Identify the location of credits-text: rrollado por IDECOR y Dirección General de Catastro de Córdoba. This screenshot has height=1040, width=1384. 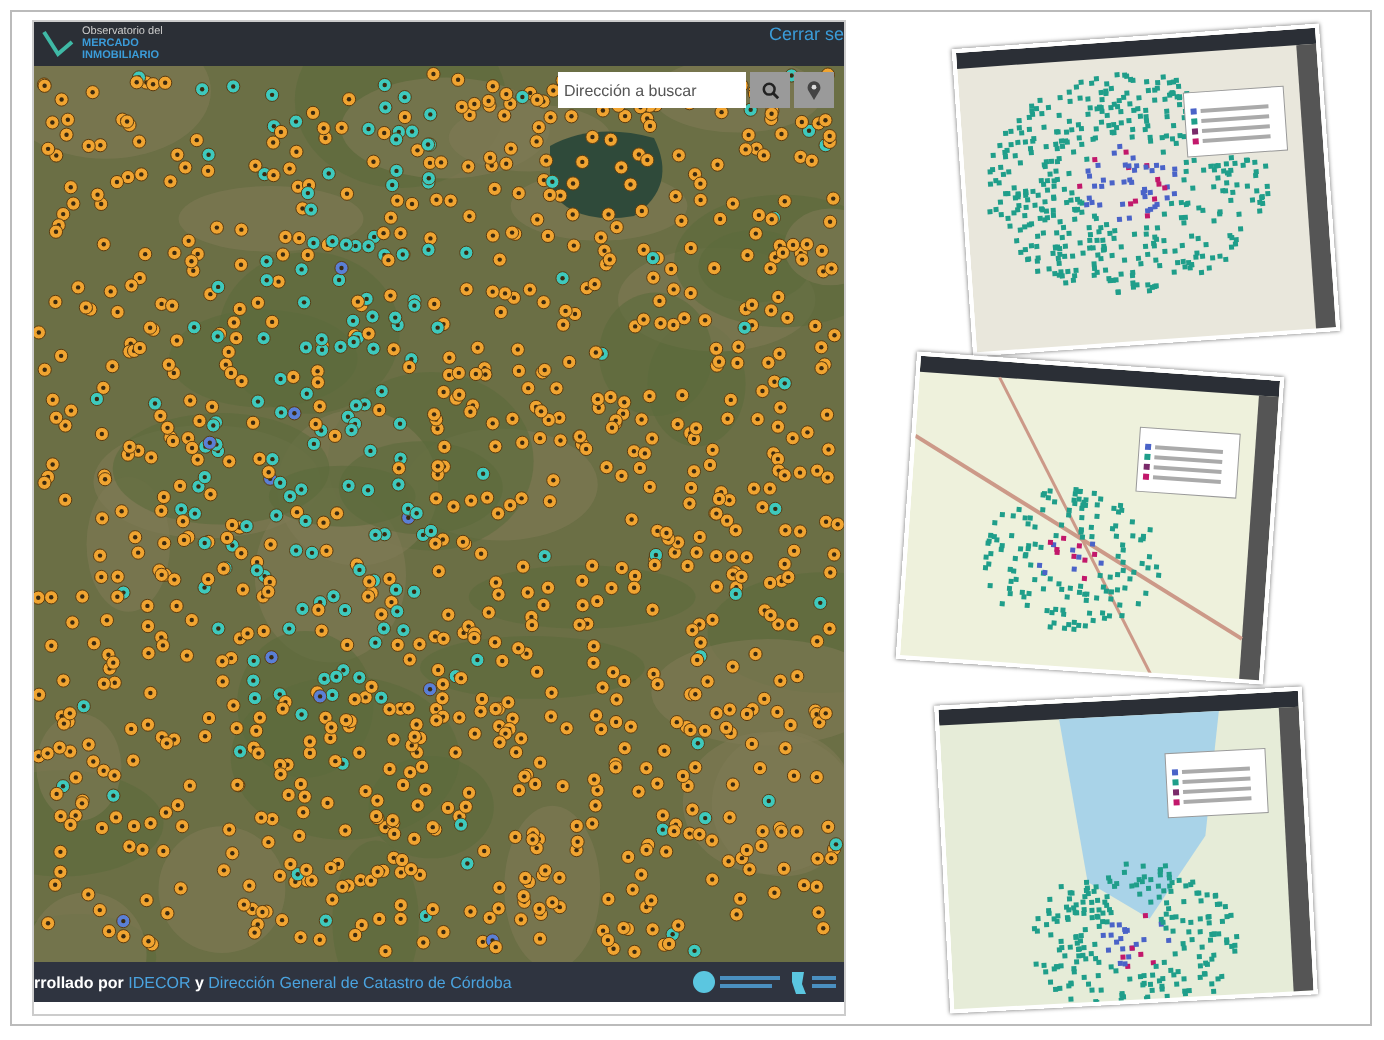
(273, 982).